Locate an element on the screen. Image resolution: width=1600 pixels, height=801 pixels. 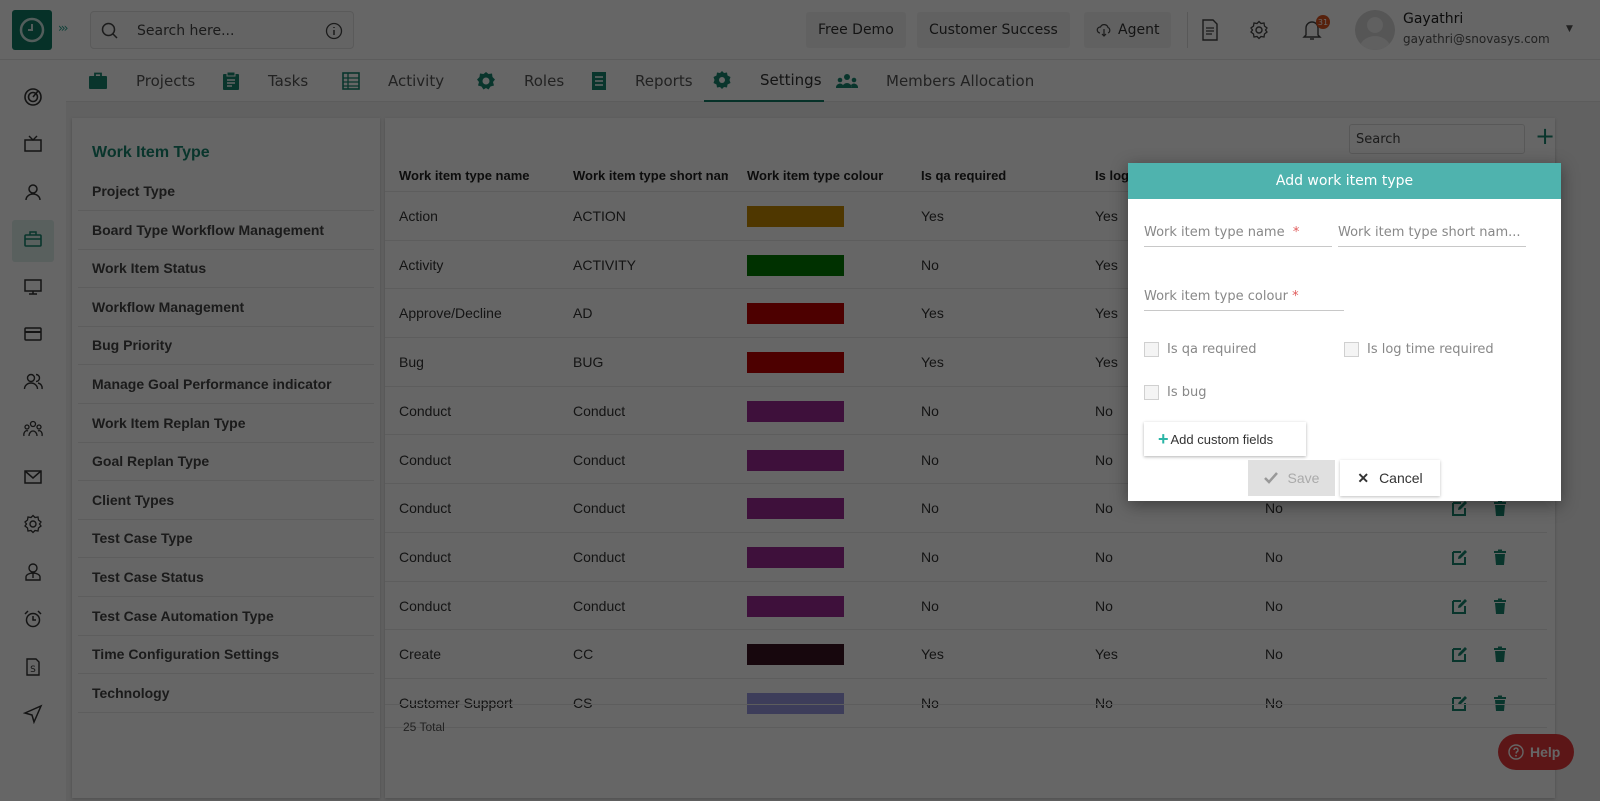
is-bug-checkbox: Is bug is located at coordinates (1175, 392).